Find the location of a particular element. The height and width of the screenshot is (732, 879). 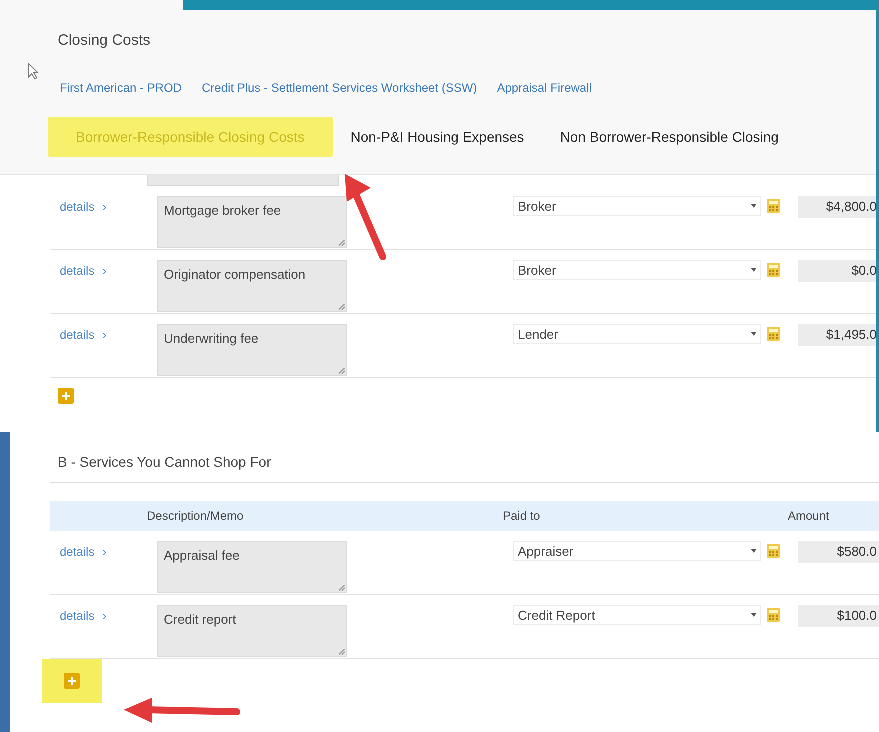

cursor-icon is located at coordinates (34, 71).